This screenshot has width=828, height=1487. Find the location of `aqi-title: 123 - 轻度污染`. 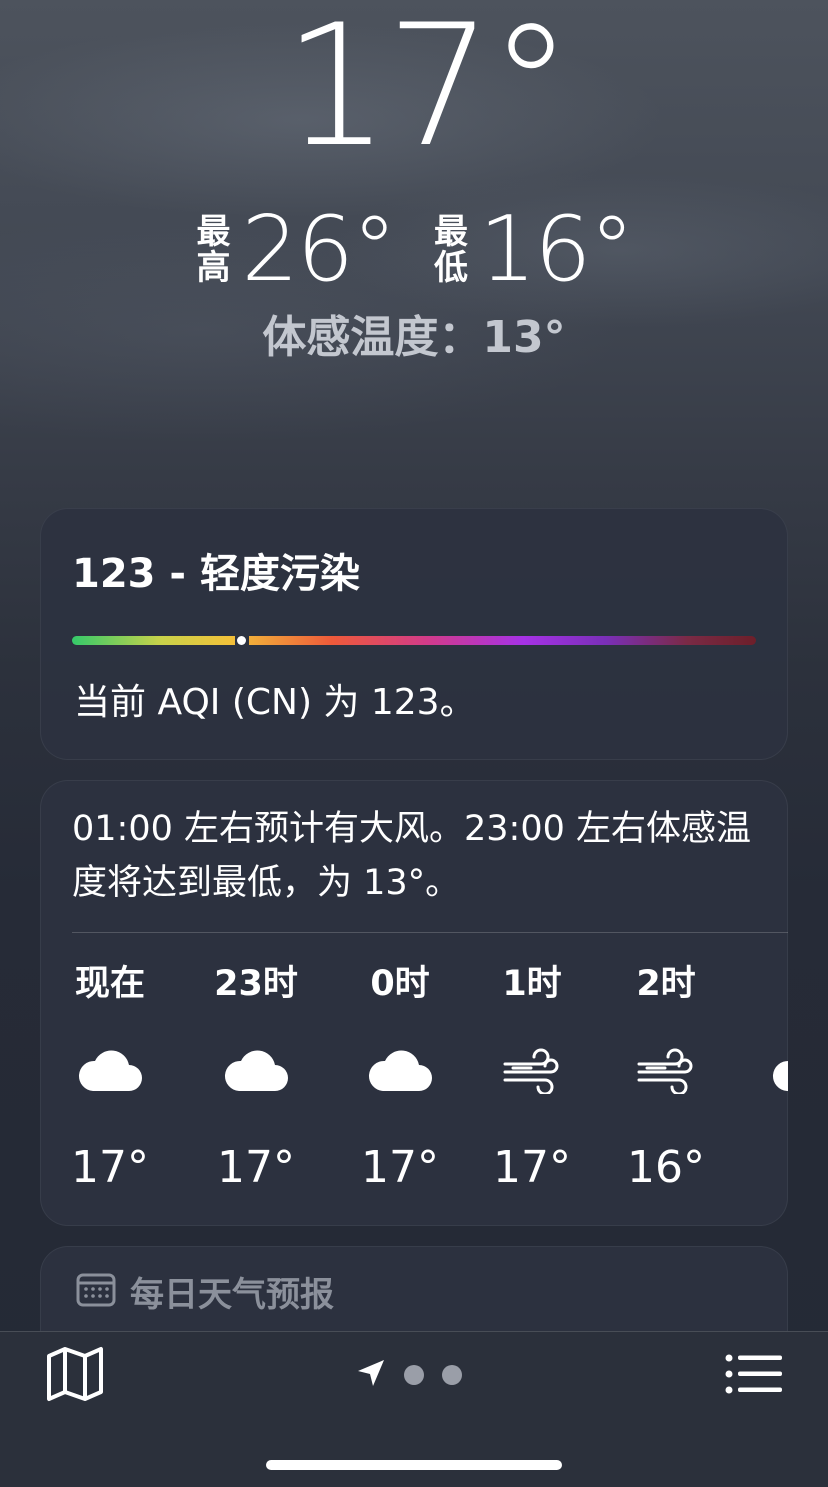

aqi-title: 123 - 轻度污染 is located at coordinates (216, 574).